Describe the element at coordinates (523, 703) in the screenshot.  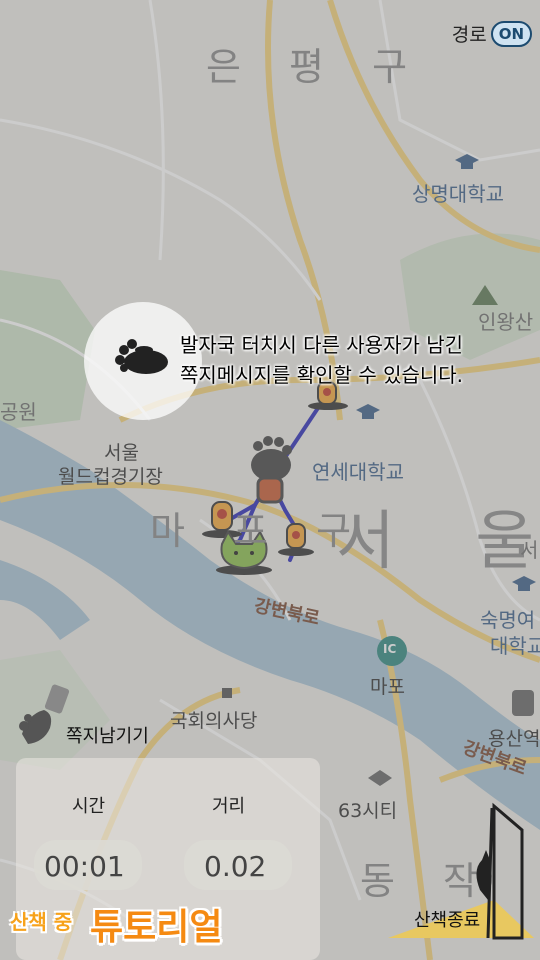
I see `train-station-icon` at that location.